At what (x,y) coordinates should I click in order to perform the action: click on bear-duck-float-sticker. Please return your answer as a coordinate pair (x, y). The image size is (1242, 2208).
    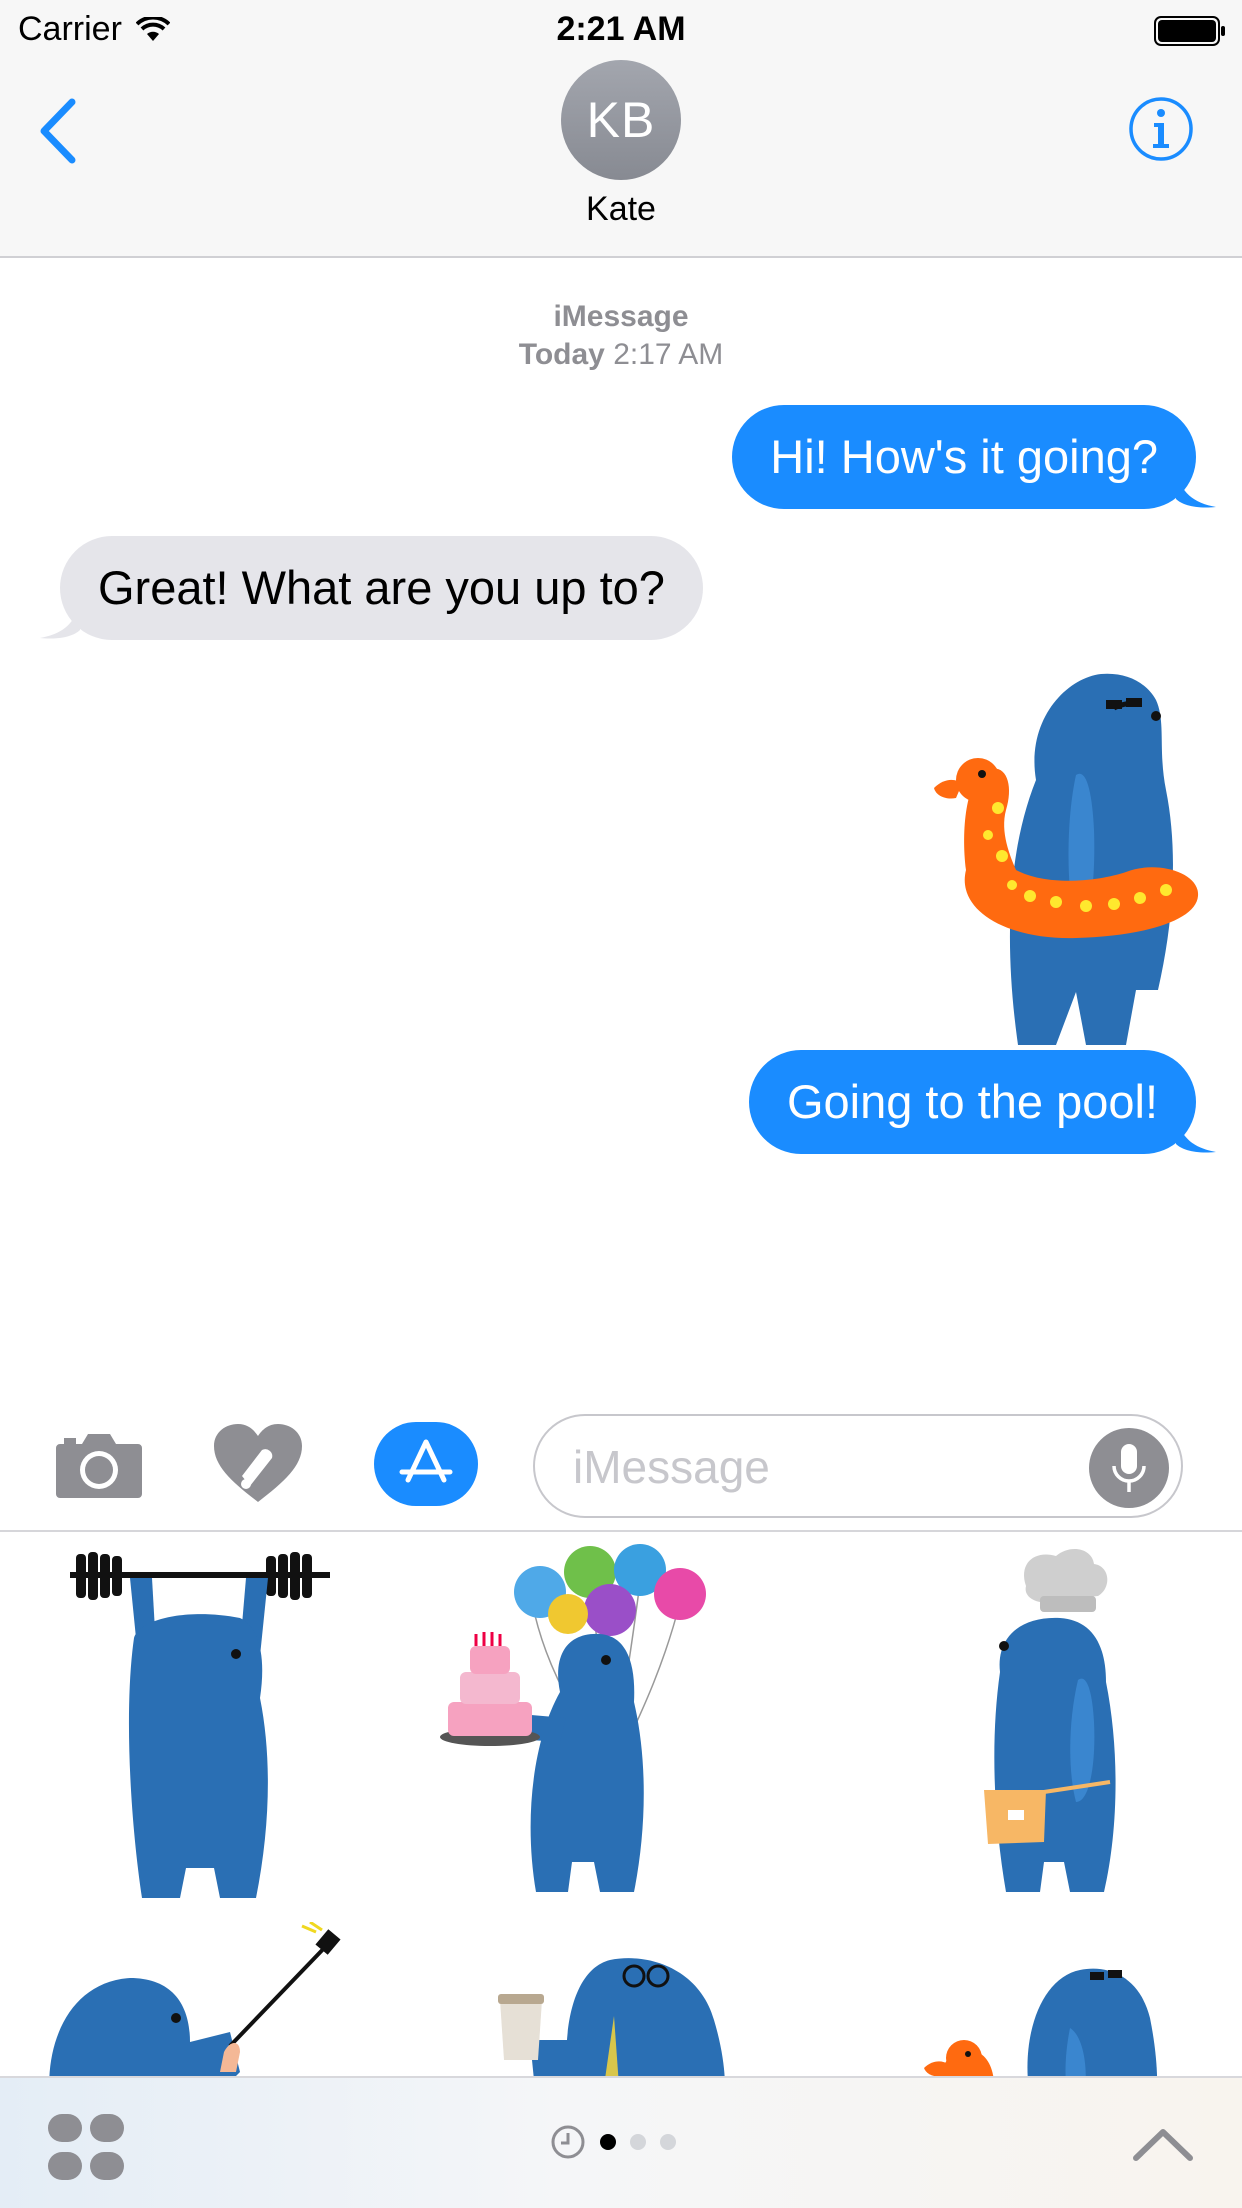
    Looking at the image, I should click on (1066, 855).